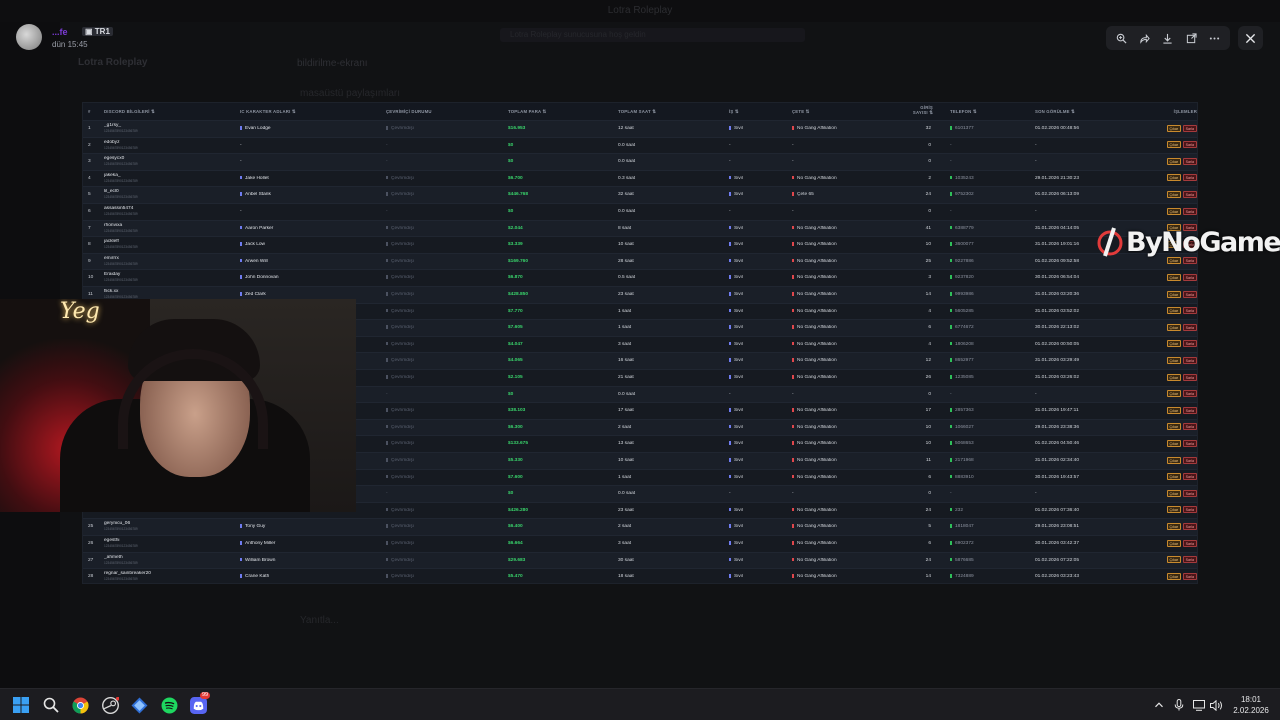  Describe the element at coordinates (305, 576) in the screenshot. I see `ic-name-cell: Crane Kath` at that location.